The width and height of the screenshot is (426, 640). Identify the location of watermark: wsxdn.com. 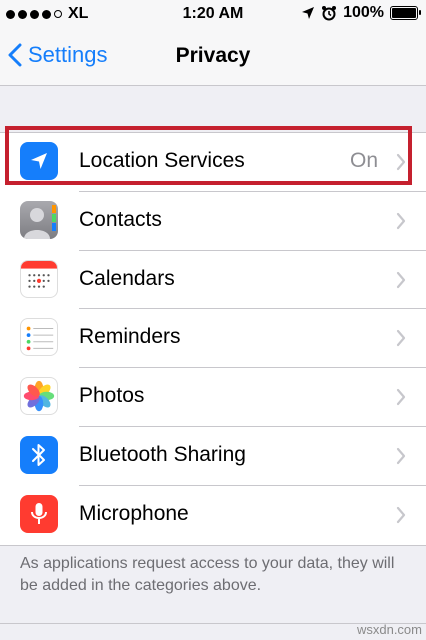
(389, 629).